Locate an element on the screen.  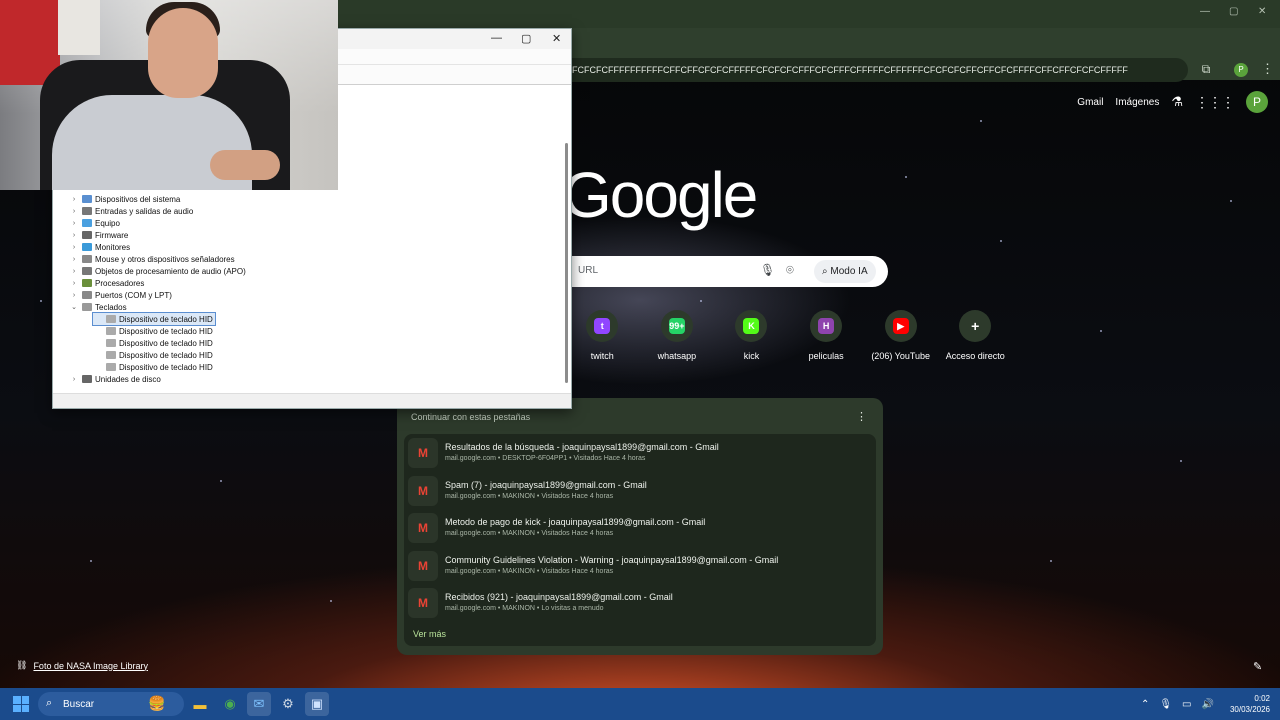
shortcut-tile: 99+ whatsapp is located at coordinates (677, 335).